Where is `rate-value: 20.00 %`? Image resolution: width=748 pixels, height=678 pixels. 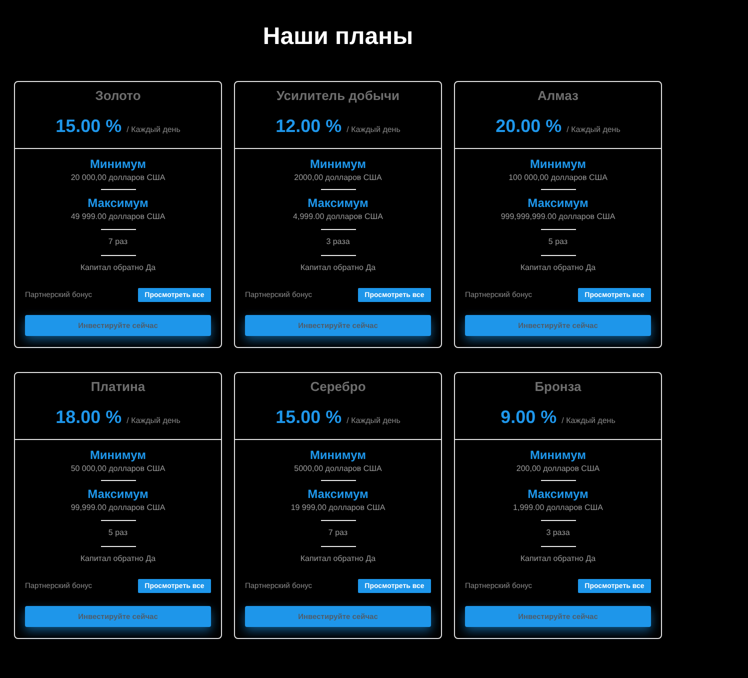
rate-value: 20.00 % is located at coordinates (529, 126).